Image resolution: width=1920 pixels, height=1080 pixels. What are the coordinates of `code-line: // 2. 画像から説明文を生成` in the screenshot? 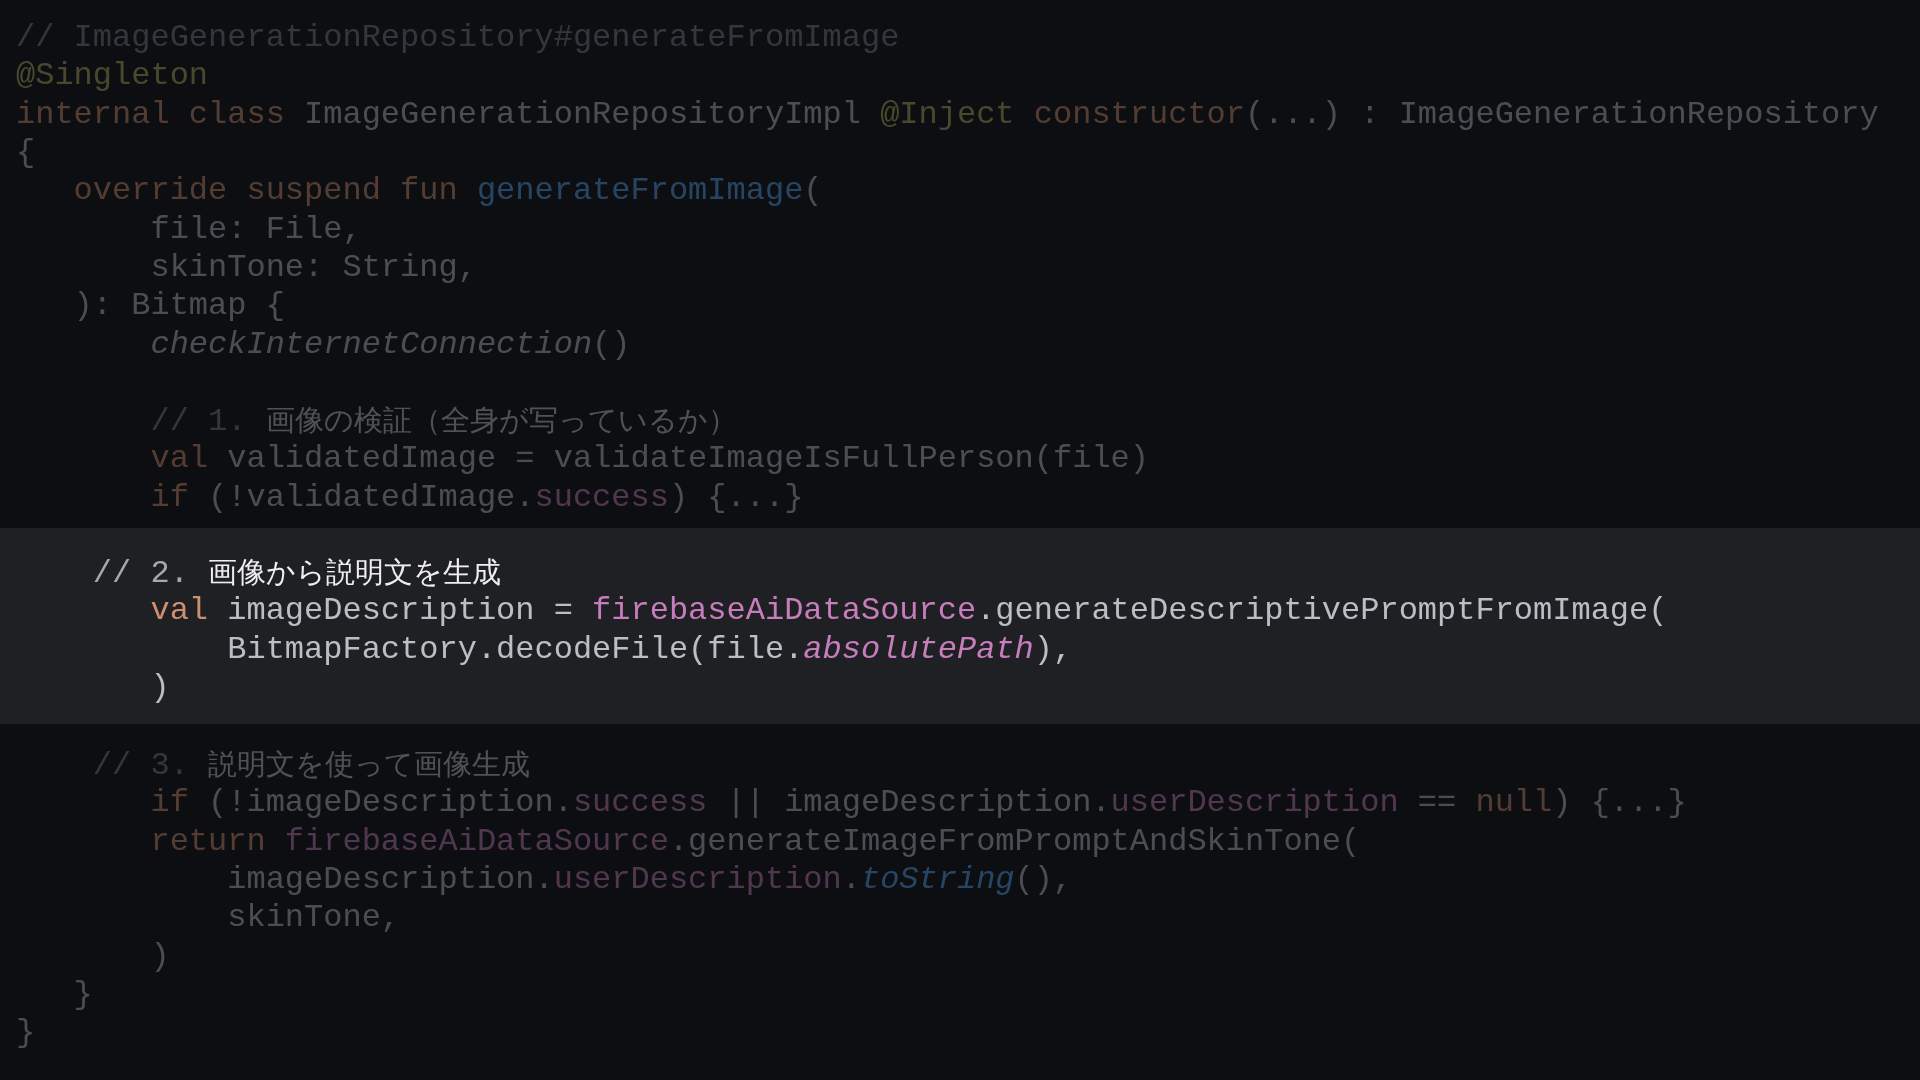 It's located at (296, 573).